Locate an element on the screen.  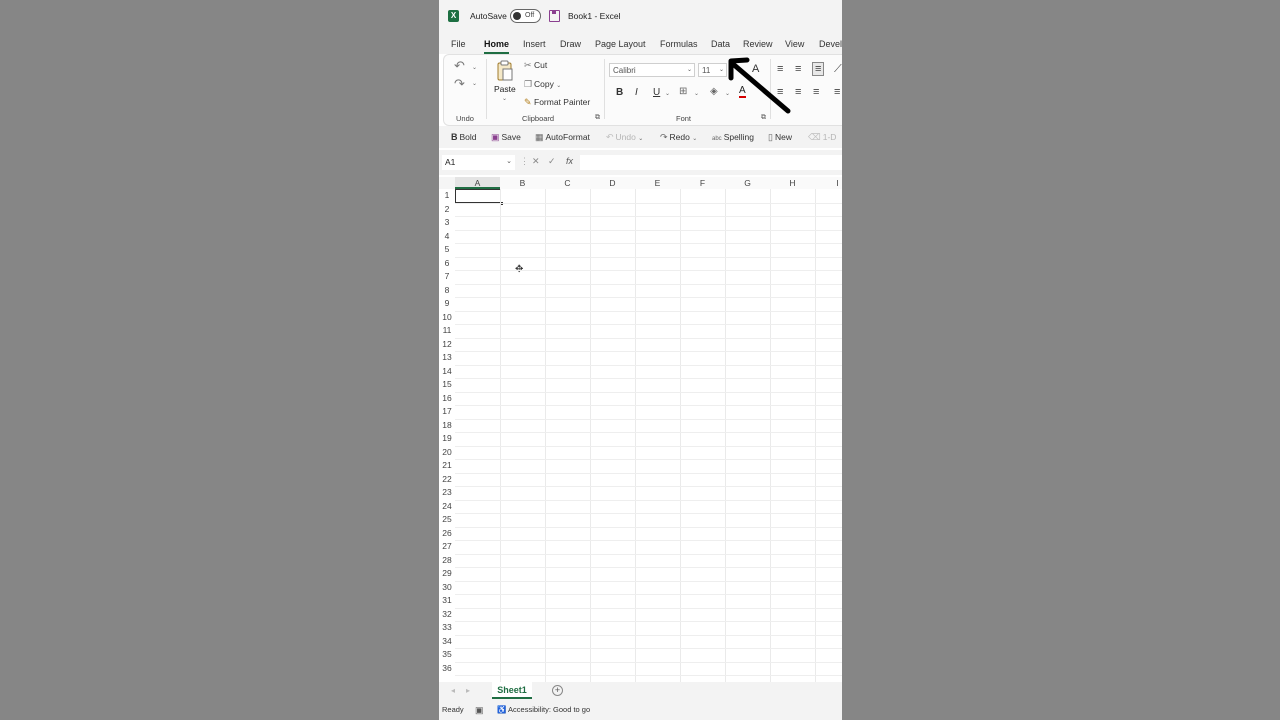
row-header-2: 2 is located at coordinates (447, 210).